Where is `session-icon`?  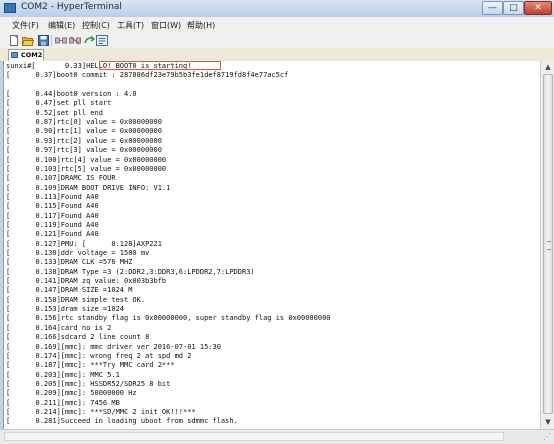 session-icon is located at coordinates (14, 55).